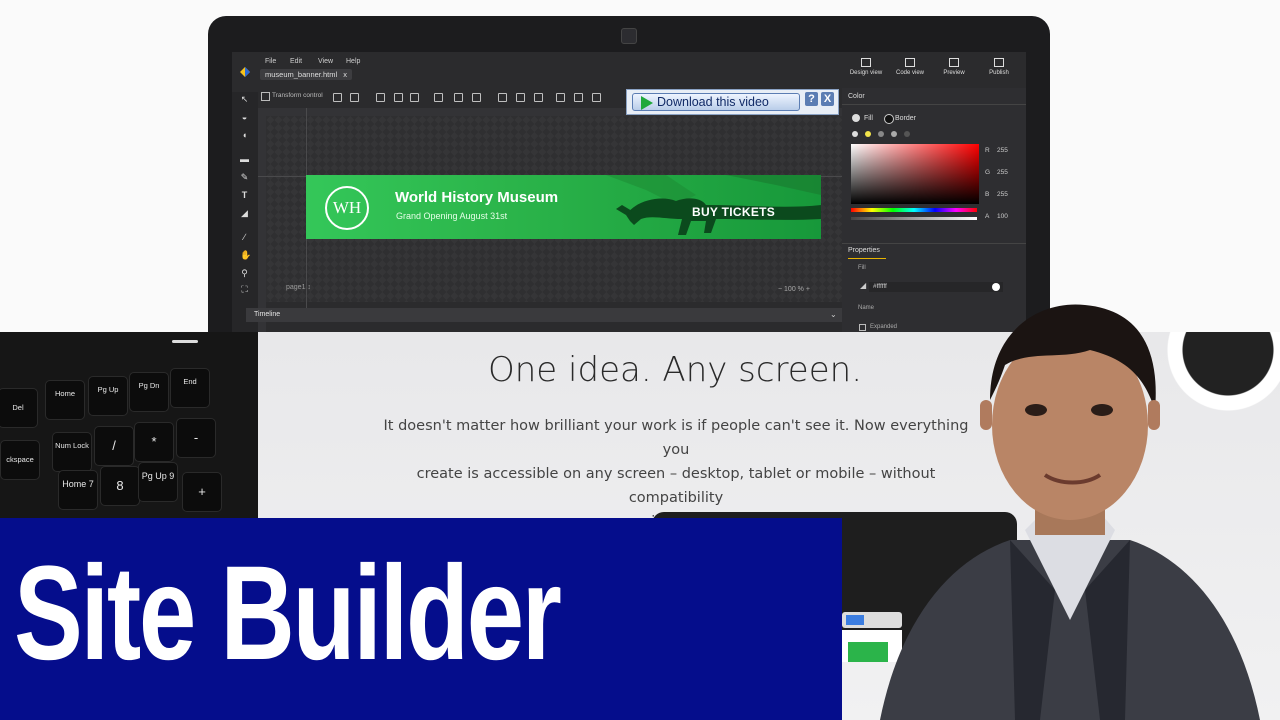 The image size is (1280, 720). Describe the element at coordinates (833, 314) in the screenshot. I see `chevron-down-icon: ⌄` at that location.